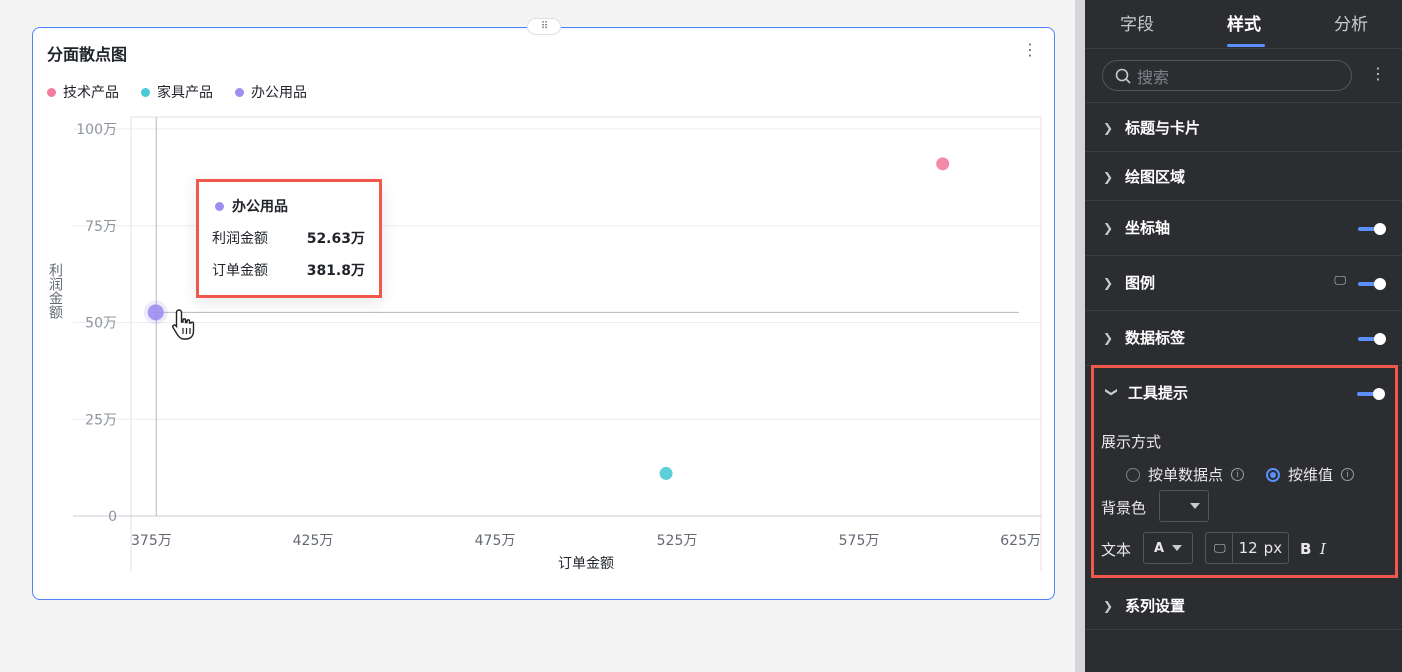 This screenshot has height=672, width=1402. Describe the element at coordinates (1153, 77) in the screenshot. I see `search-placeholder: 搜索` at that location.